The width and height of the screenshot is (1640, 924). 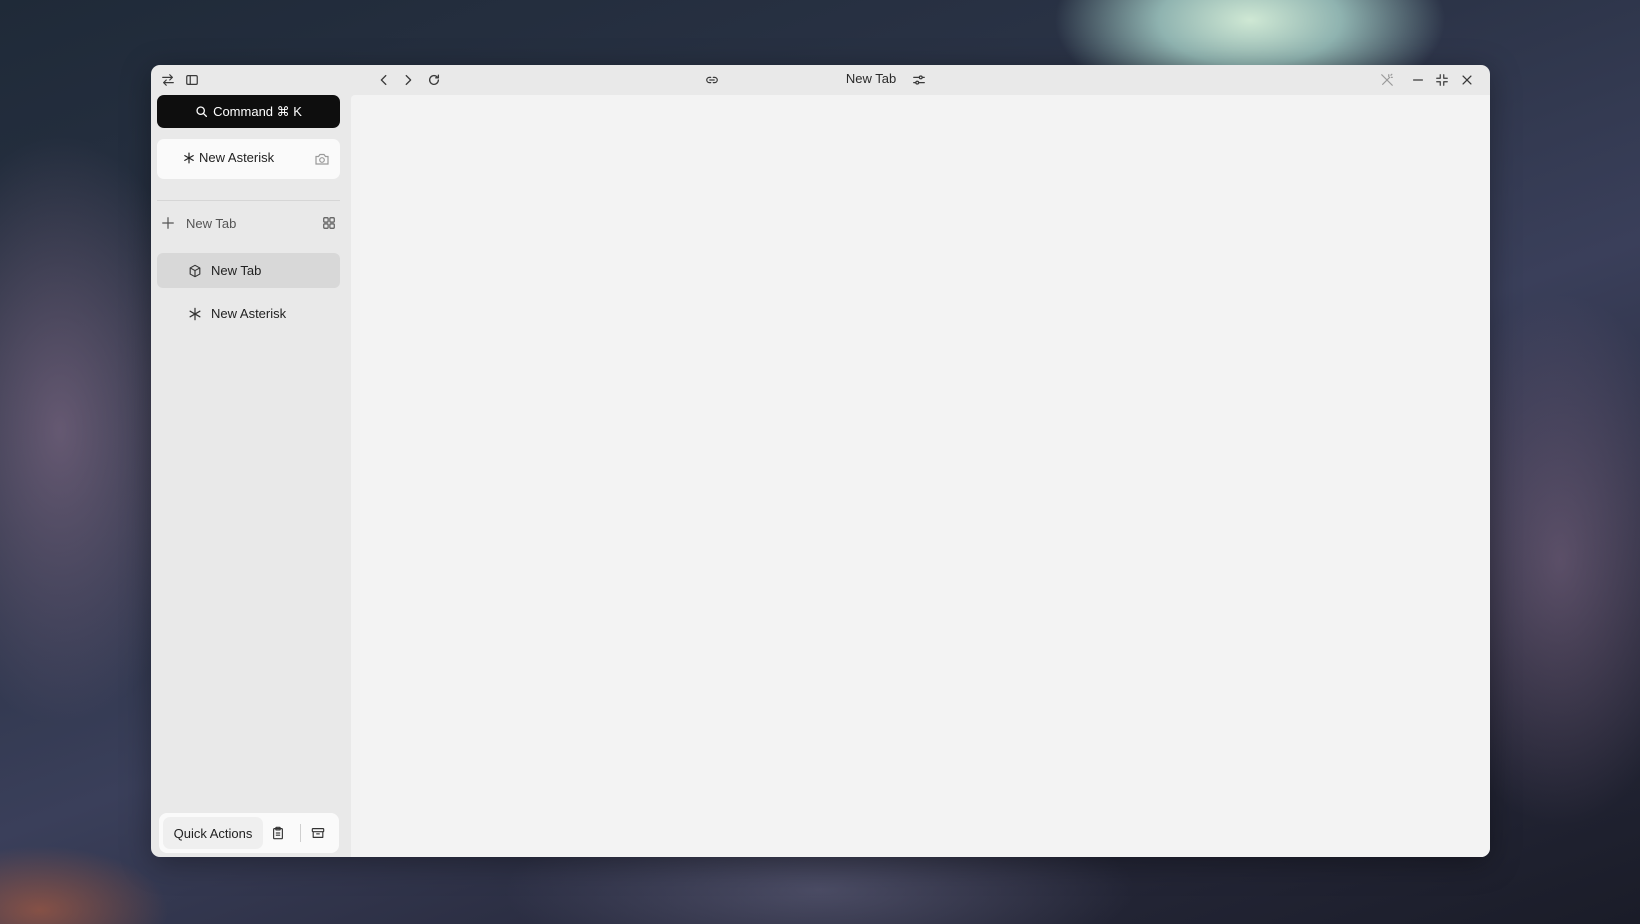 I want to click on tab-label: New Tab, so click(x=236, y=270).